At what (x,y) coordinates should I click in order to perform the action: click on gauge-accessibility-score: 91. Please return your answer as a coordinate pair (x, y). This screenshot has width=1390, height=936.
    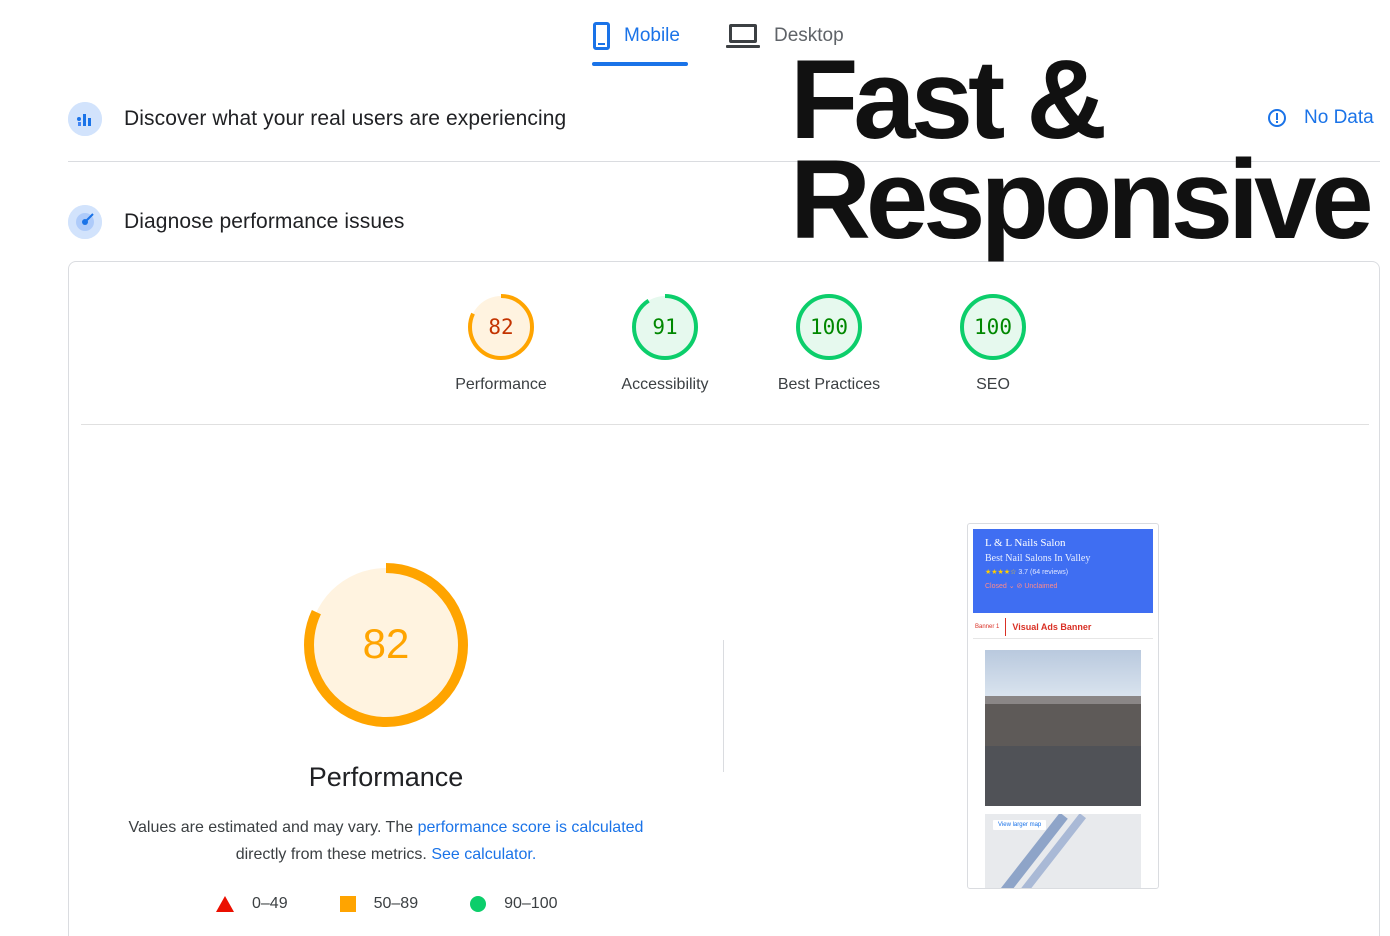
    Looking at the image, I should click on (664, 327).